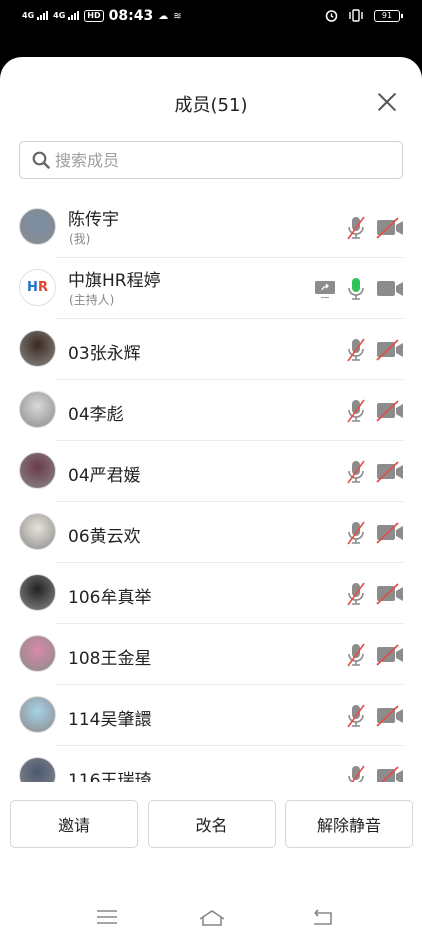  I want to click on member-row: 116王瑞琦, so click(211, 764).